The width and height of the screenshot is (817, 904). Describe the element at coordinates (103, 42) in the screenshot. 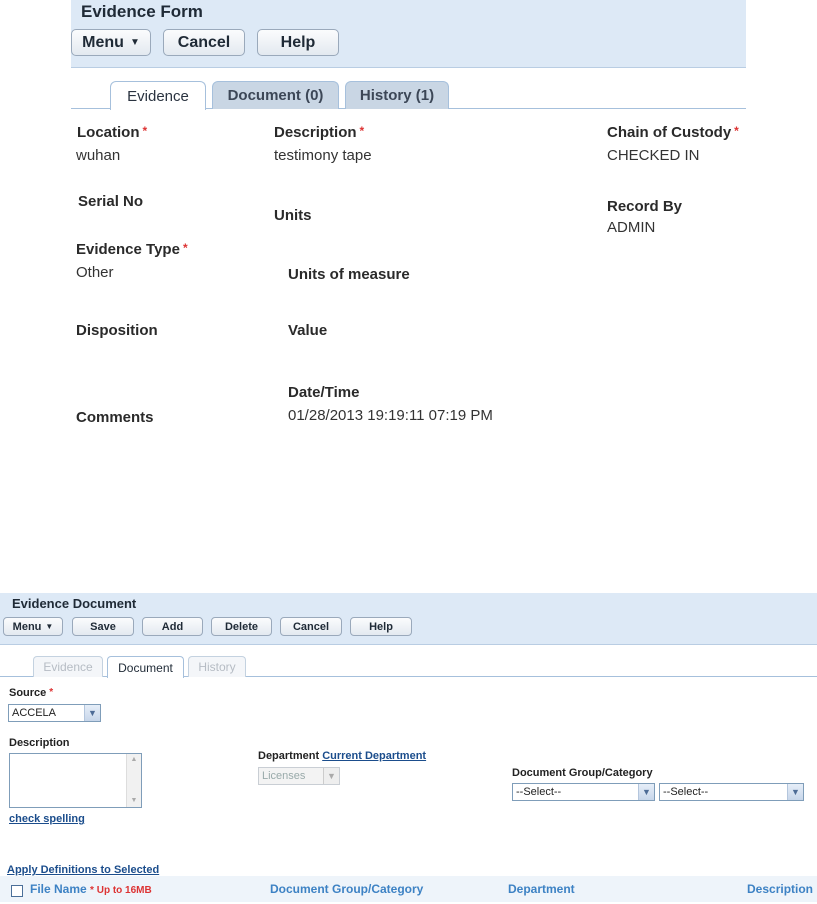

I see `menu-button-label: Menu` at that location.